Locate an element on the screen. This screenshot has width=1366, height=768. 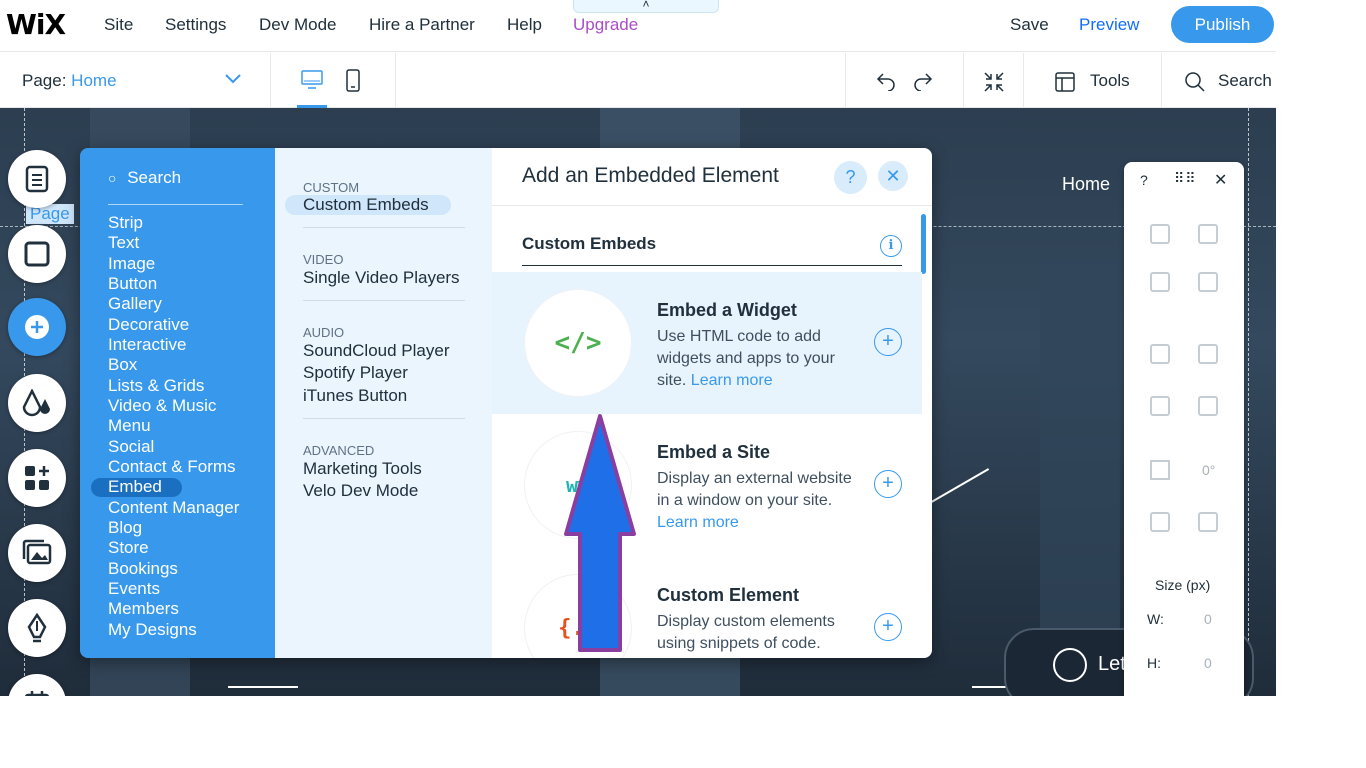
category-item: Box is located at coordinates (122, 365).